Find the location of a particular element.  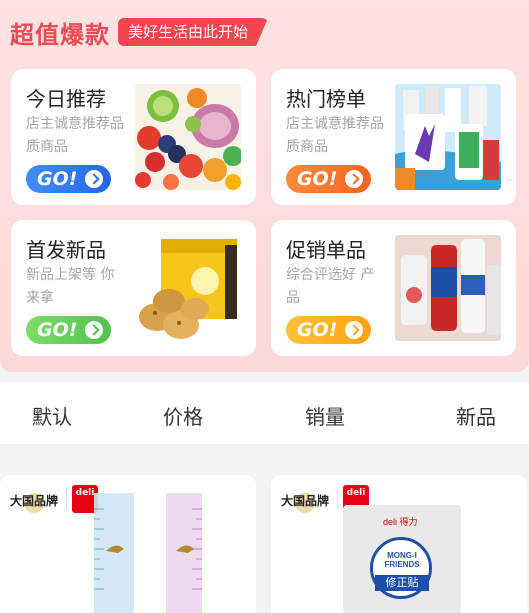

card-today-recommend: 今日推荐 店主诚意推荐品质商品 GO! is located at coordinates (133, 137).